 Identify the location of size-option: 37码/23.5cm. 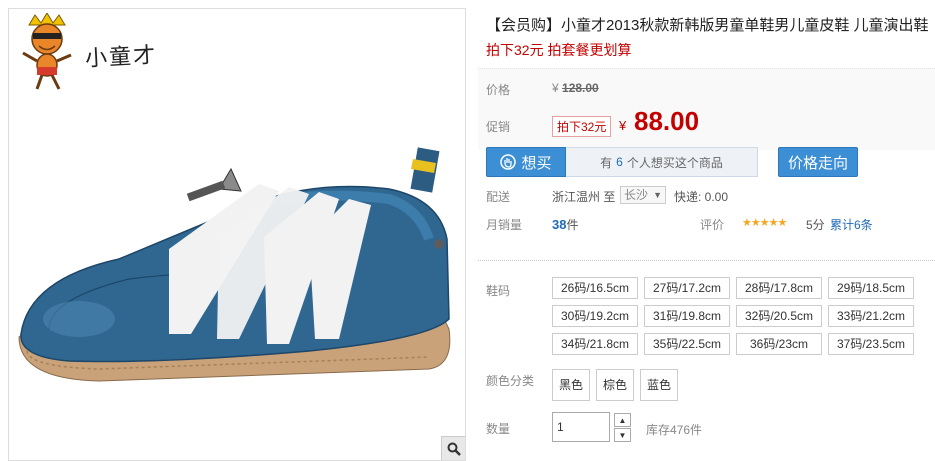
(871, 344).